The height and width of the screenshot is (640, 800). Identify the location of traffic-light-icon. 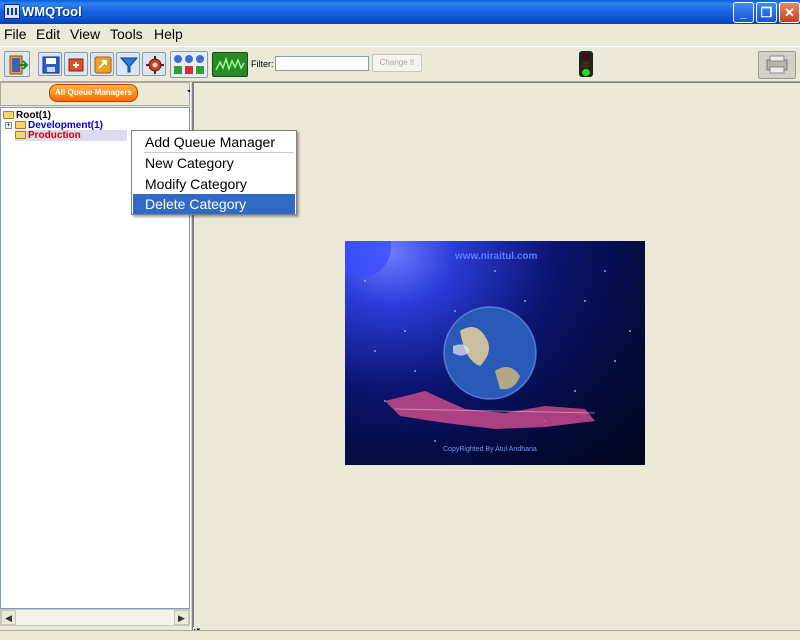
(586, 64).